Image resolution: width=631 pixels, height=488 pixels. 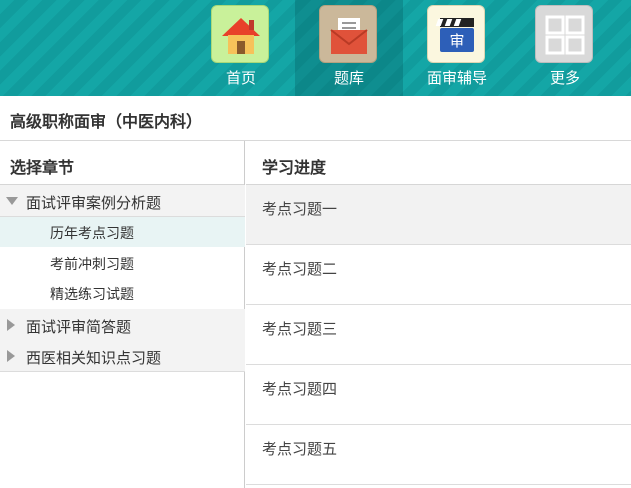 What do you see at coordinates (92, 234) in the screenshot?
I see `subchapter-label: 历年考点习题` at bounding box center [92, 234].